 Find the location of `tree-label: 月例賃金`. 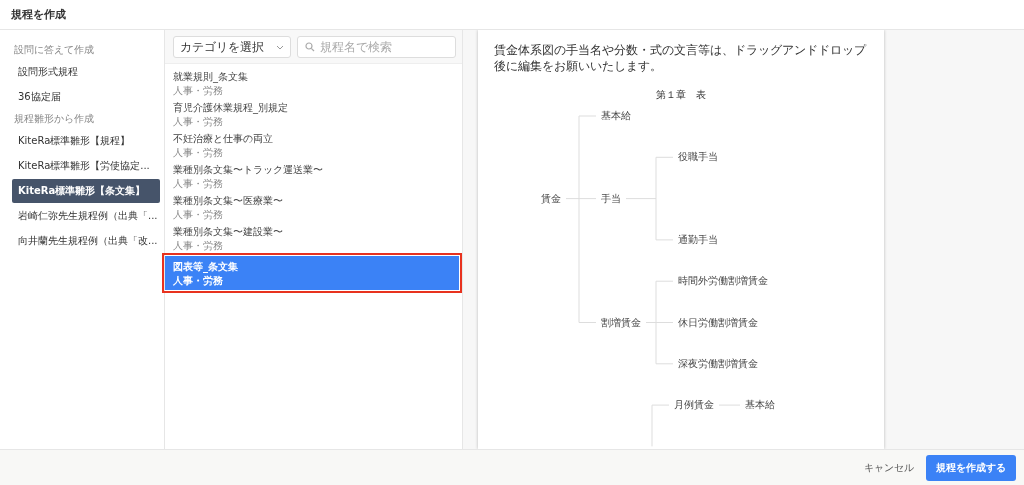

tree-label: 月例賃金 is located at coordinates (694, 405).